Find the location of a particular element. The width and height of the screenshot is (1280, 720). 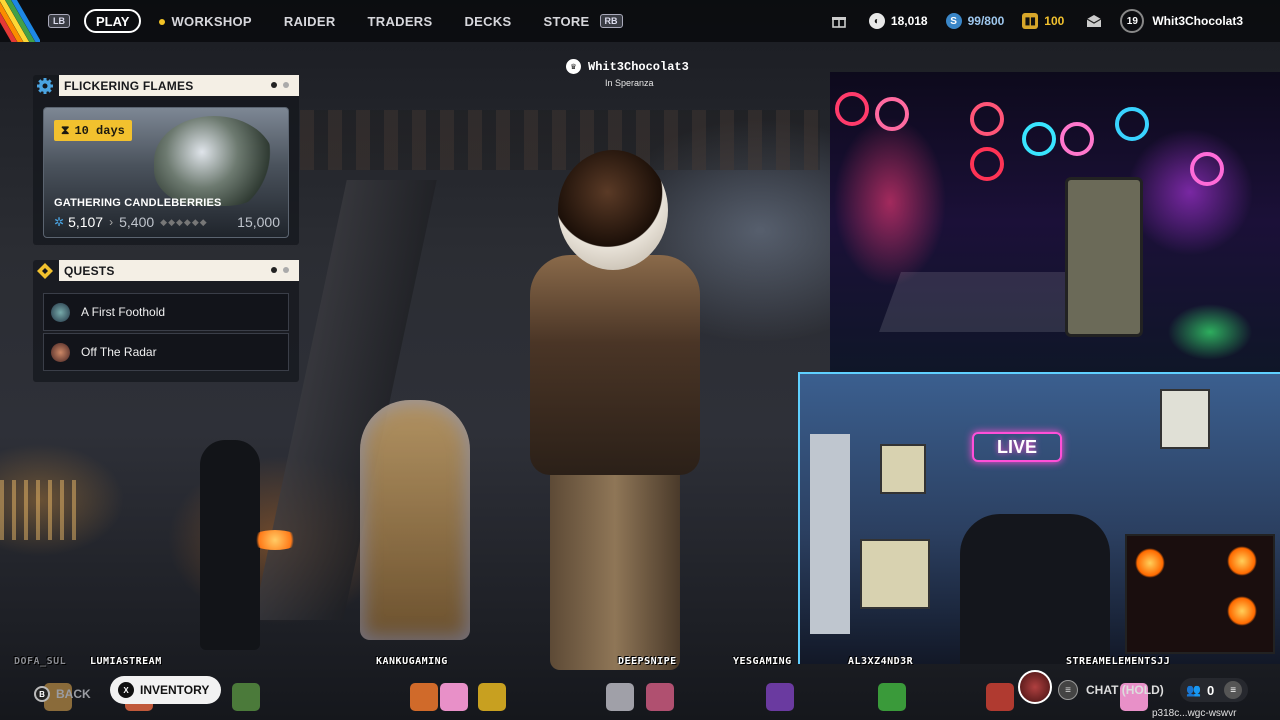

viewer-name: AL3XZ4ND3R is located at coordinates (881, 661).